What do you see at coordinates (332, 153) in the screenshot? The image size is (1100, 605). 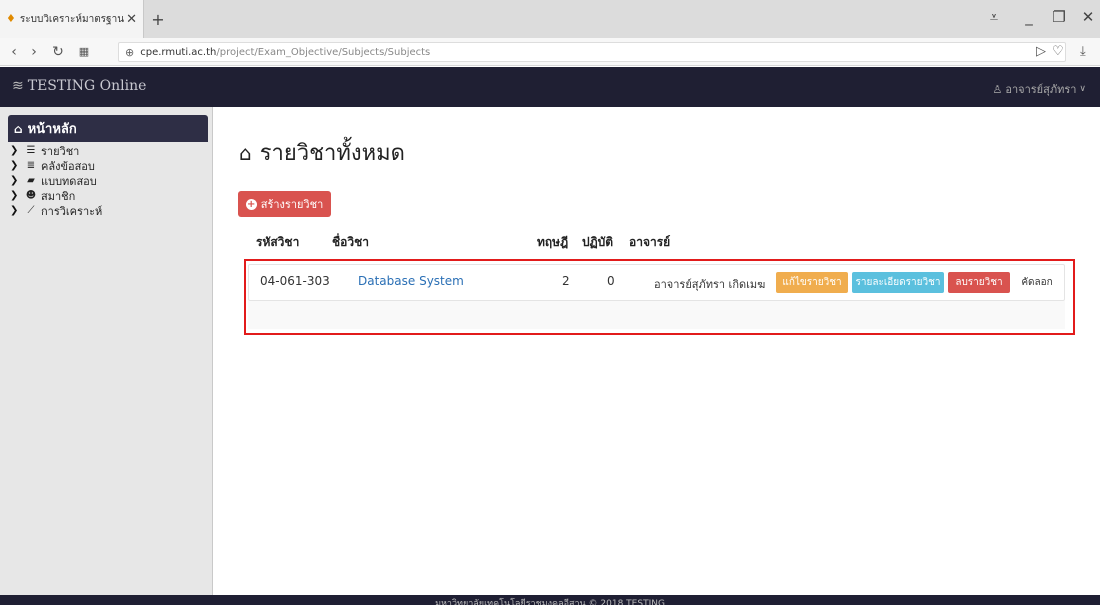 I see `page-title-text: รายวิชาทั้งหมด` at bounding box center [332, 153].